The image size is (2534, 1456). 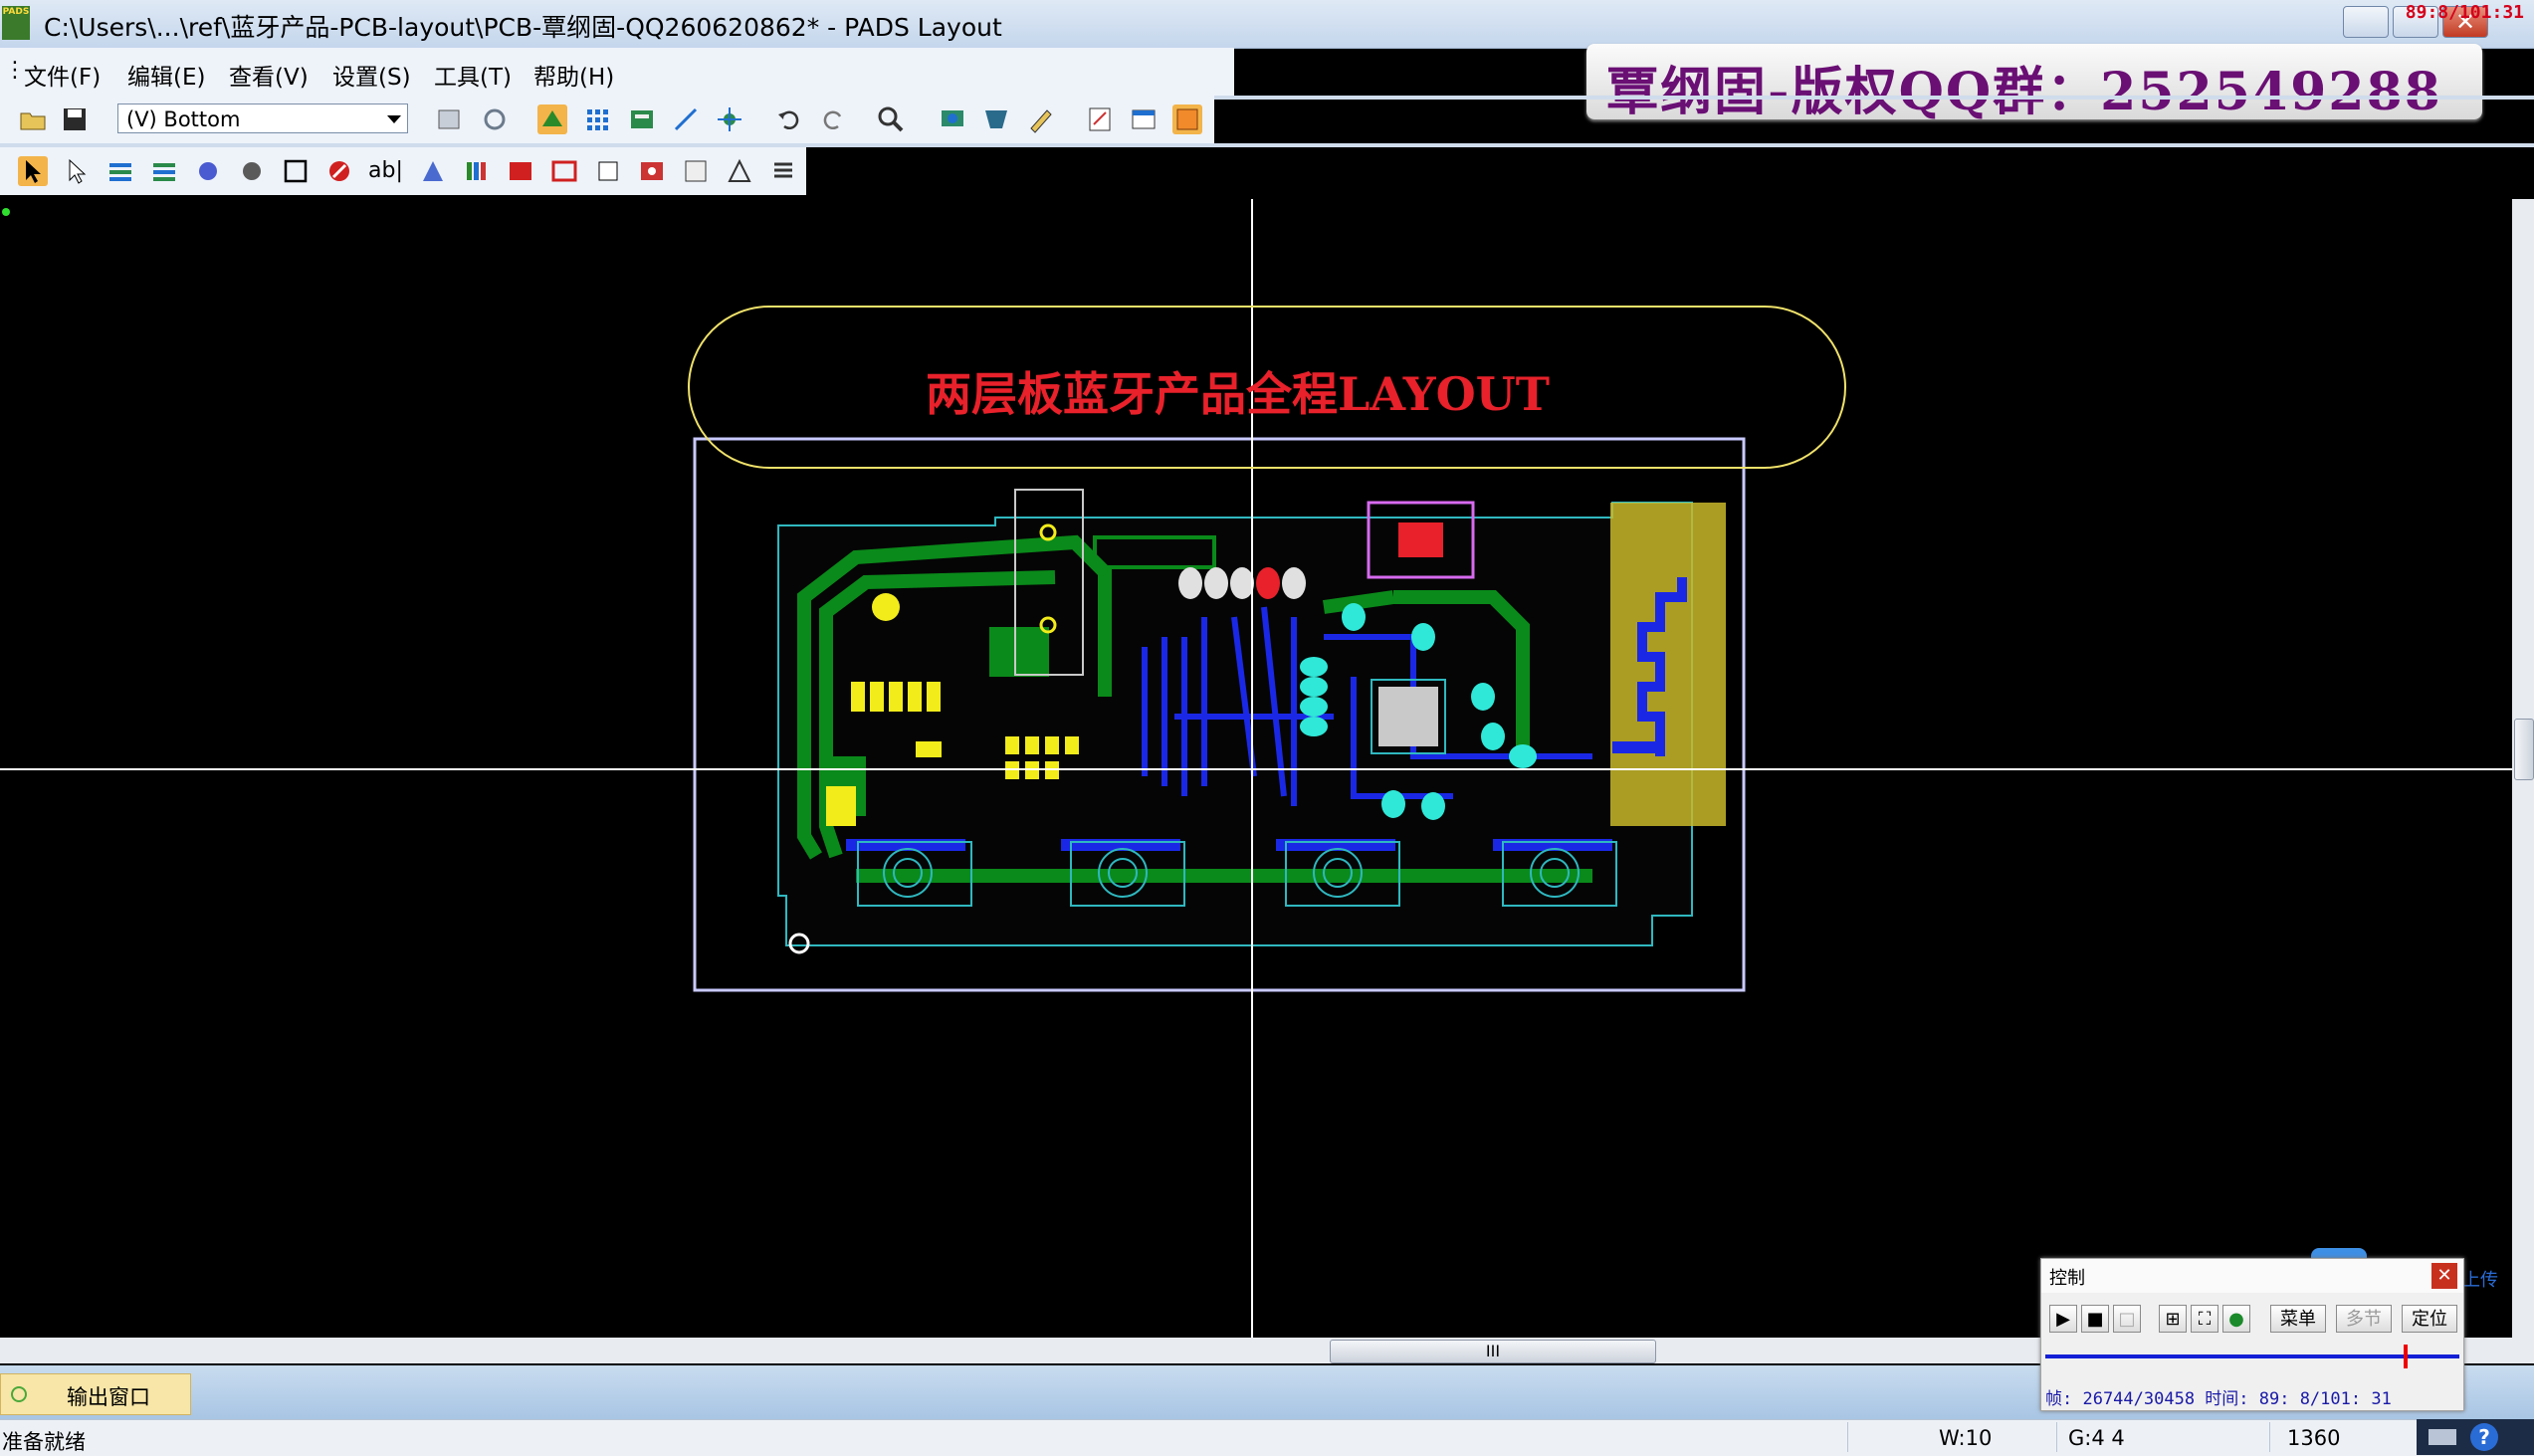 I want to click on usb-pads, so click(x=1420, y=539).